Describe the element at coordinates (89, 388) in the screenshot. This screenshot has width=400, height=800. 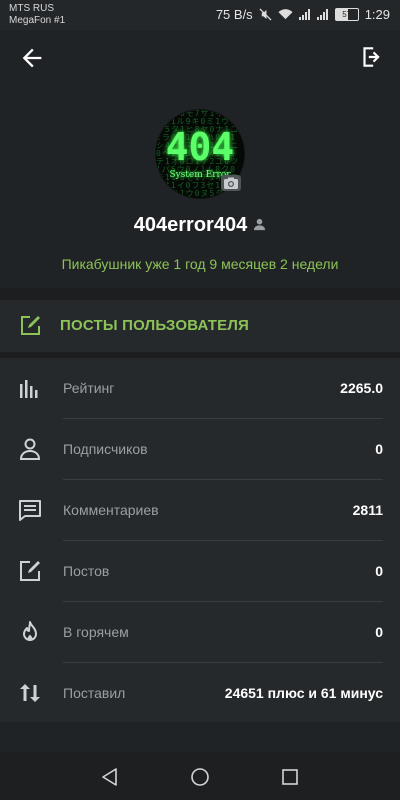
I see `stat-label: Рейтинг` at that location.